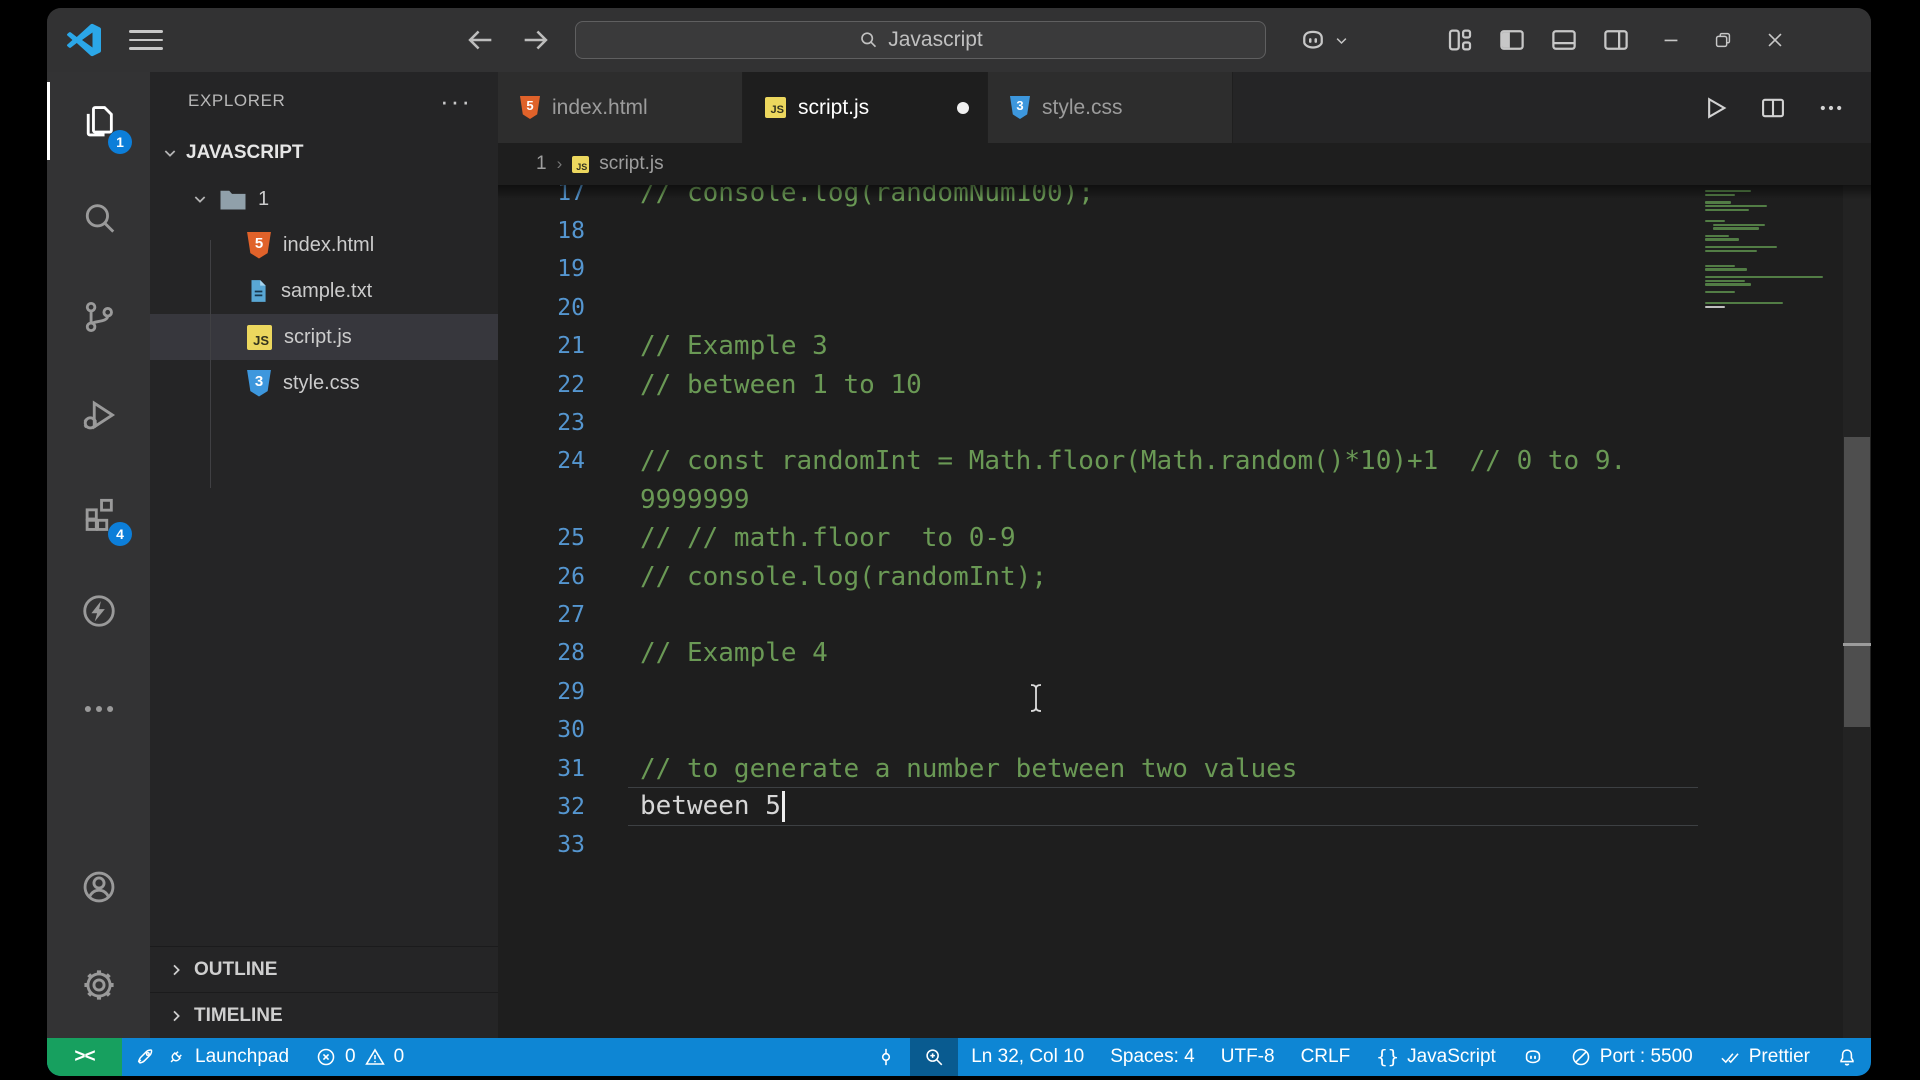 This screenshot has width=1920, height=1080. What do you see at coordinates (1564, 40) in the screenshot?
I see `toggle-panel-icon` at bounding box center [1564, 40].